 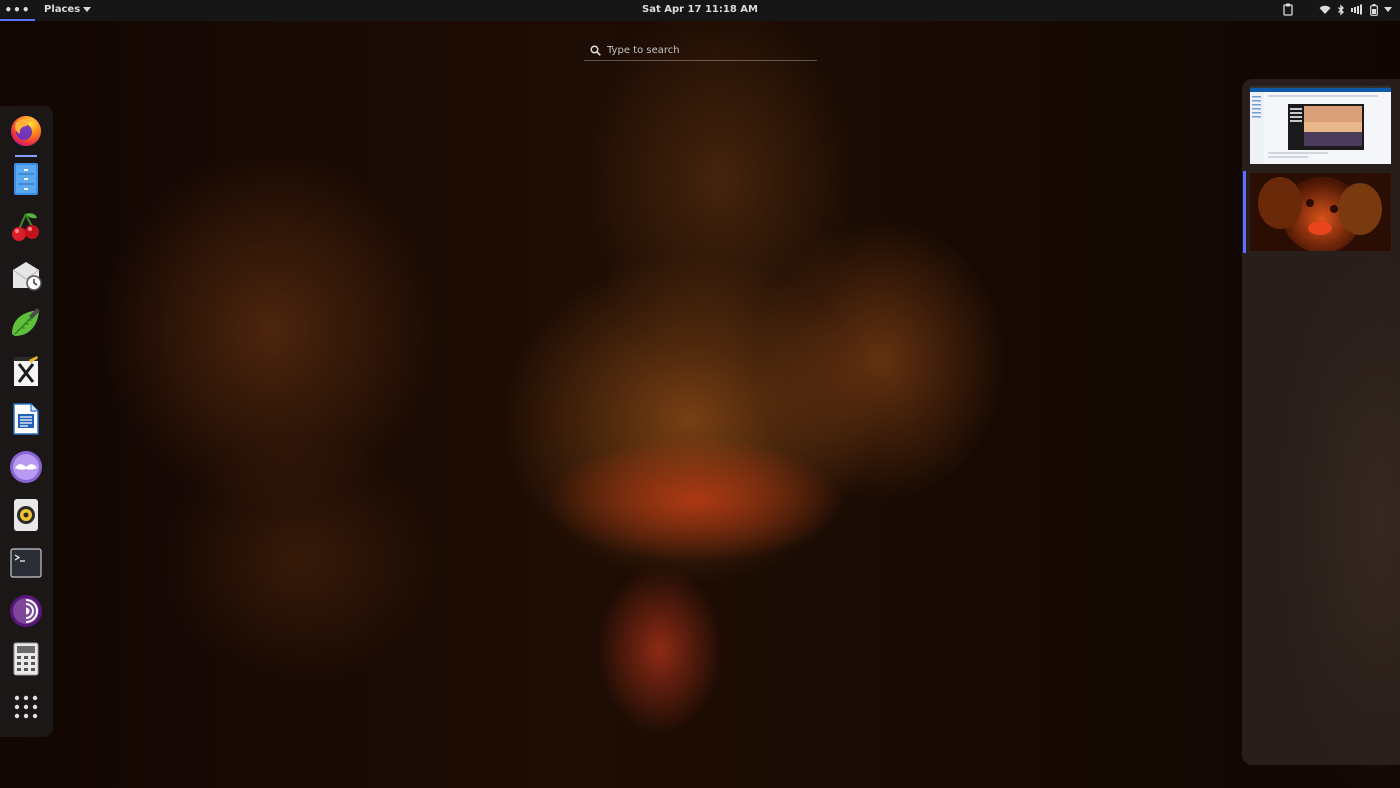 I want to click on terminal-icon, so click(x=26, y=565).